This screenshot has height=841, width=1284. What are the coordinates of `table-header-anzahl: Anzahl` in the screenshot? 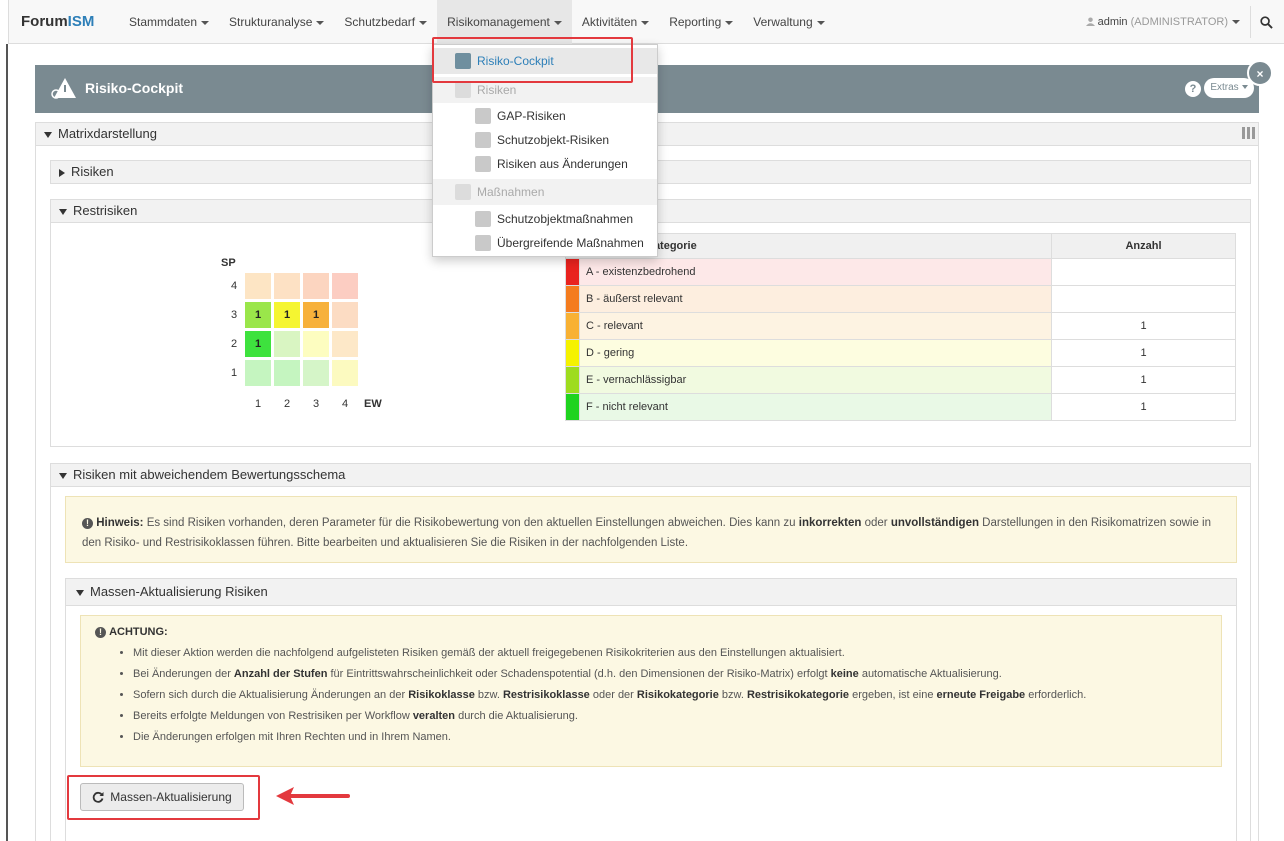 It's located at (1143, 246).